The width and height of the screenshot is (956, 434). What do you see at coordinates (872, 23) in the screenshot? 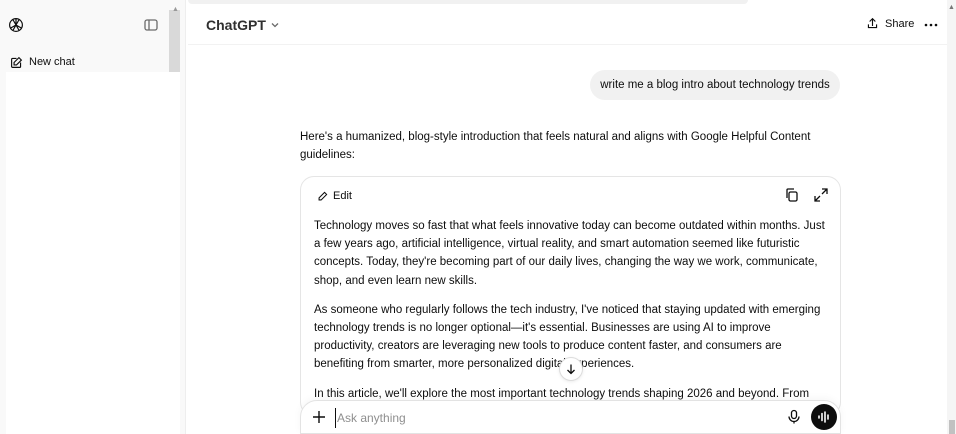
I see `share-upload-icon` at bounding box center [872, 23].